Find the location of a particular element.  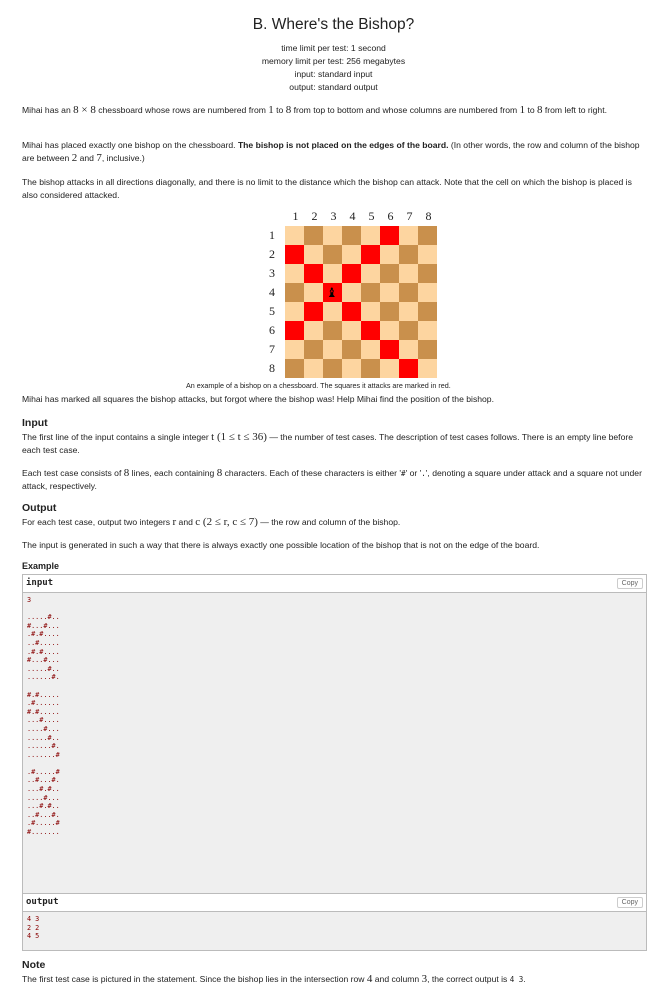

text: , the correct output is is located at coordinates (468, 979).